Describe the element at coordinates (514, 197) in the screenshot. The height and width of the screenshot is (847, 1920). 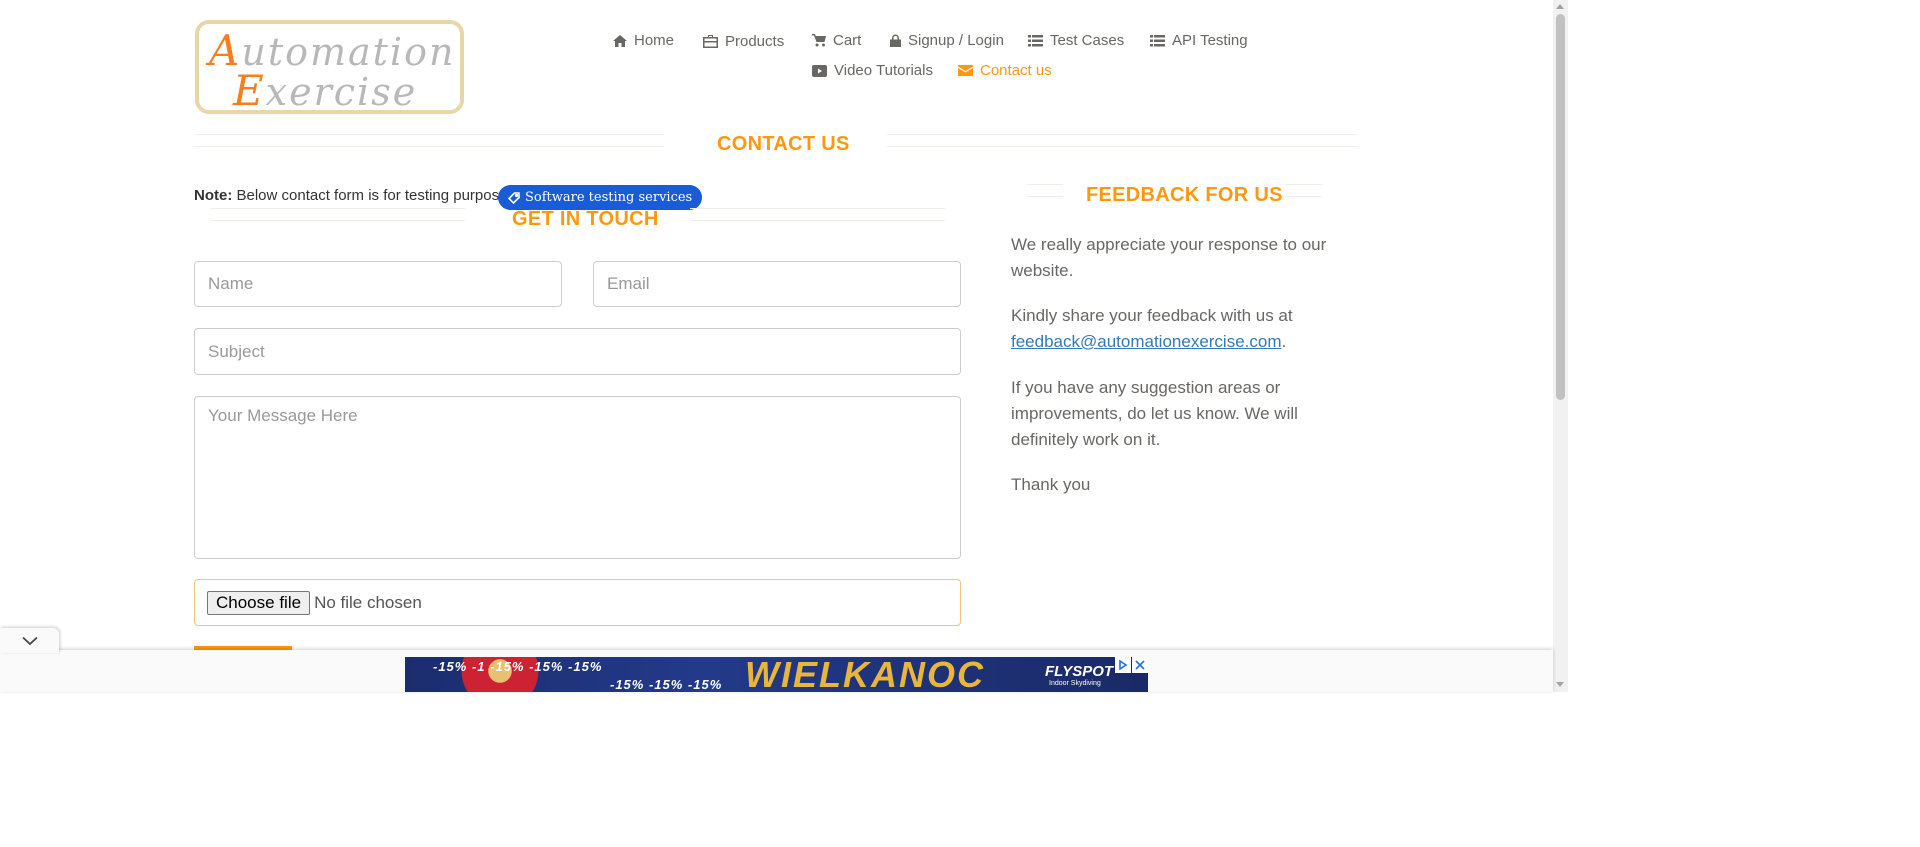
I see `tag-icon` at that location.